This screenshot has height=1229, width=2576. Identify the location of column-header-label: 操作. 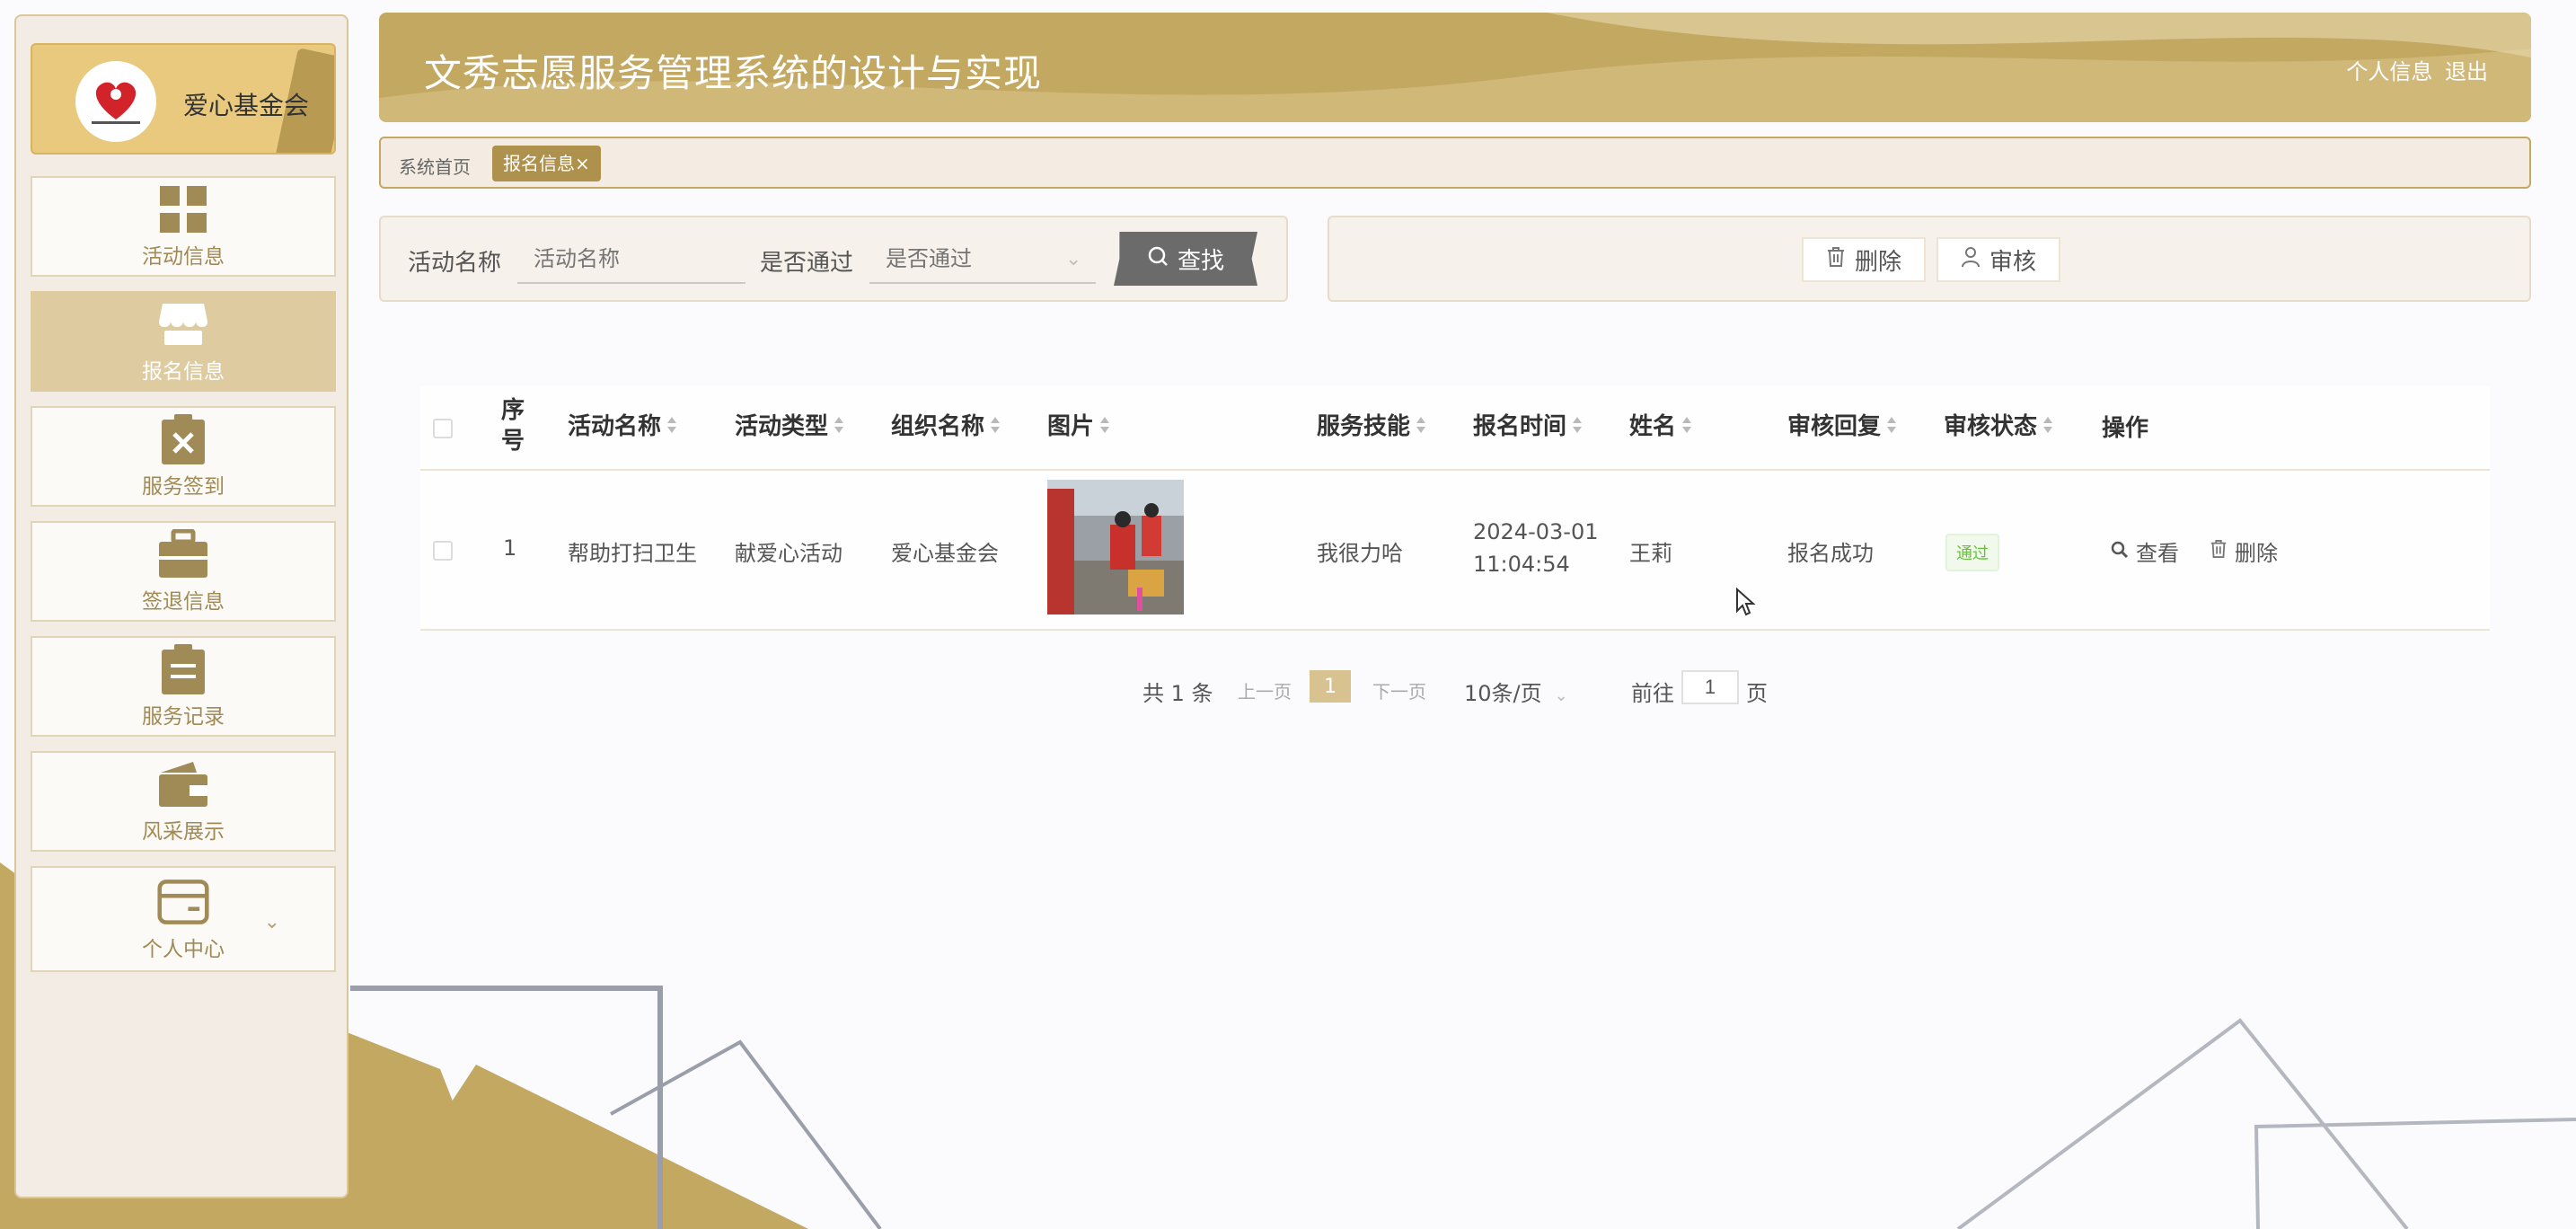
(2125, 428).